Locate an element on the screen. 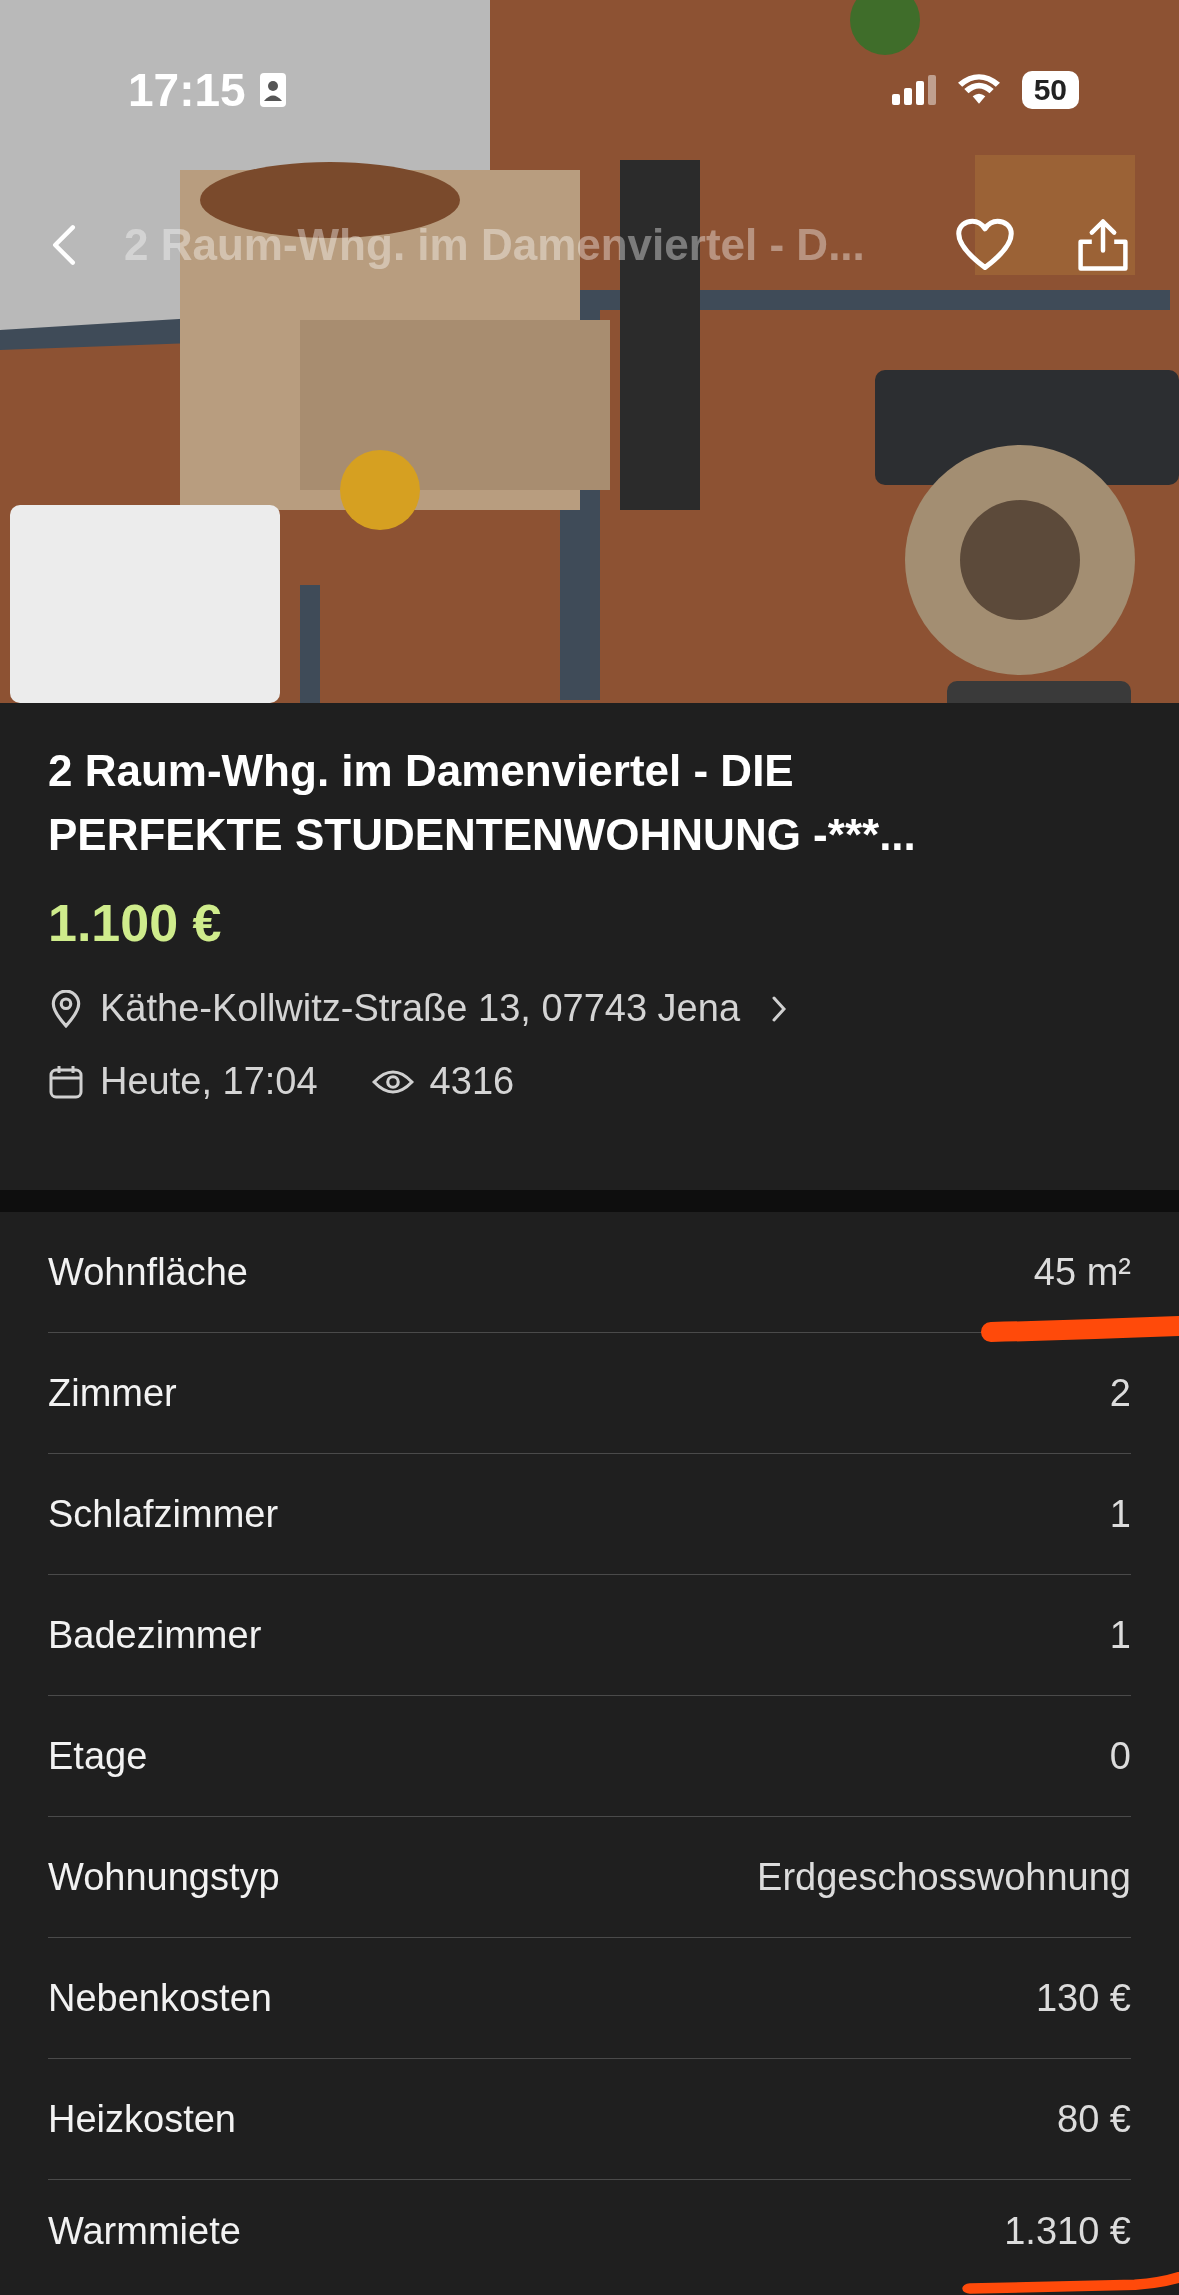 The image size is (1179, 2295). wifi-icon is located at coordinates (978, 90).